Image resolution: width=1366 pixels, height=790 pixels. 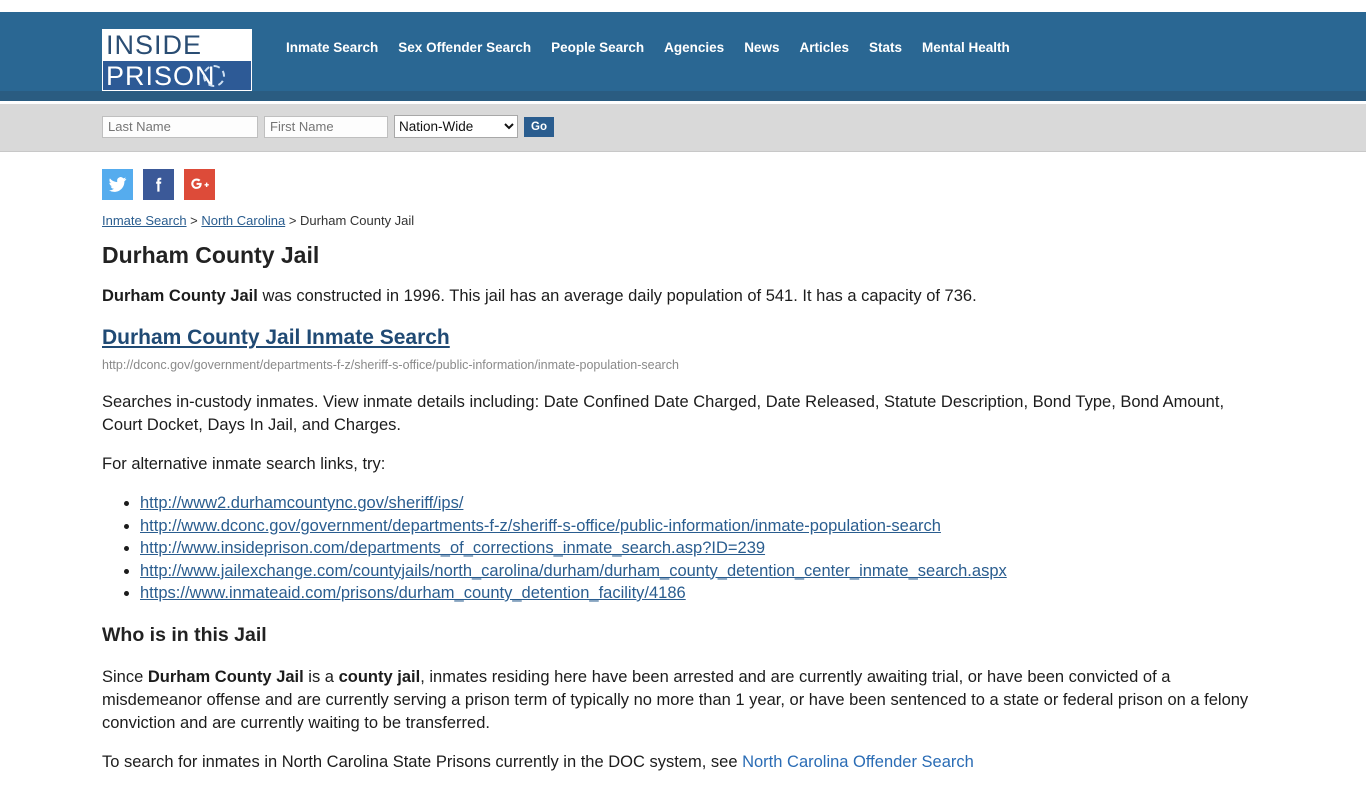 What do you see at coordinates (199, 184) in the screenshot?
I see `googleplus-icon` at bounding box center [199, 184].